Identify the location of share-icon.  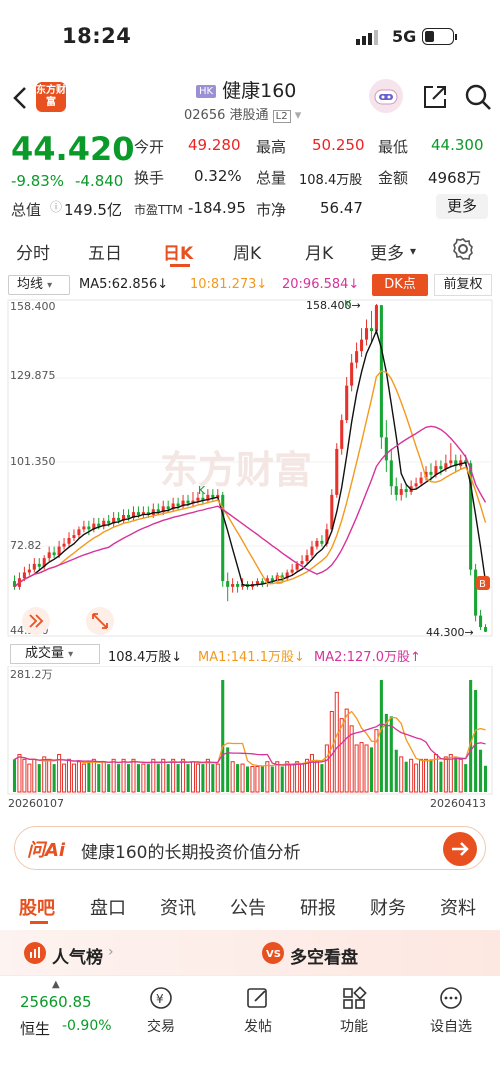
(435, 97).